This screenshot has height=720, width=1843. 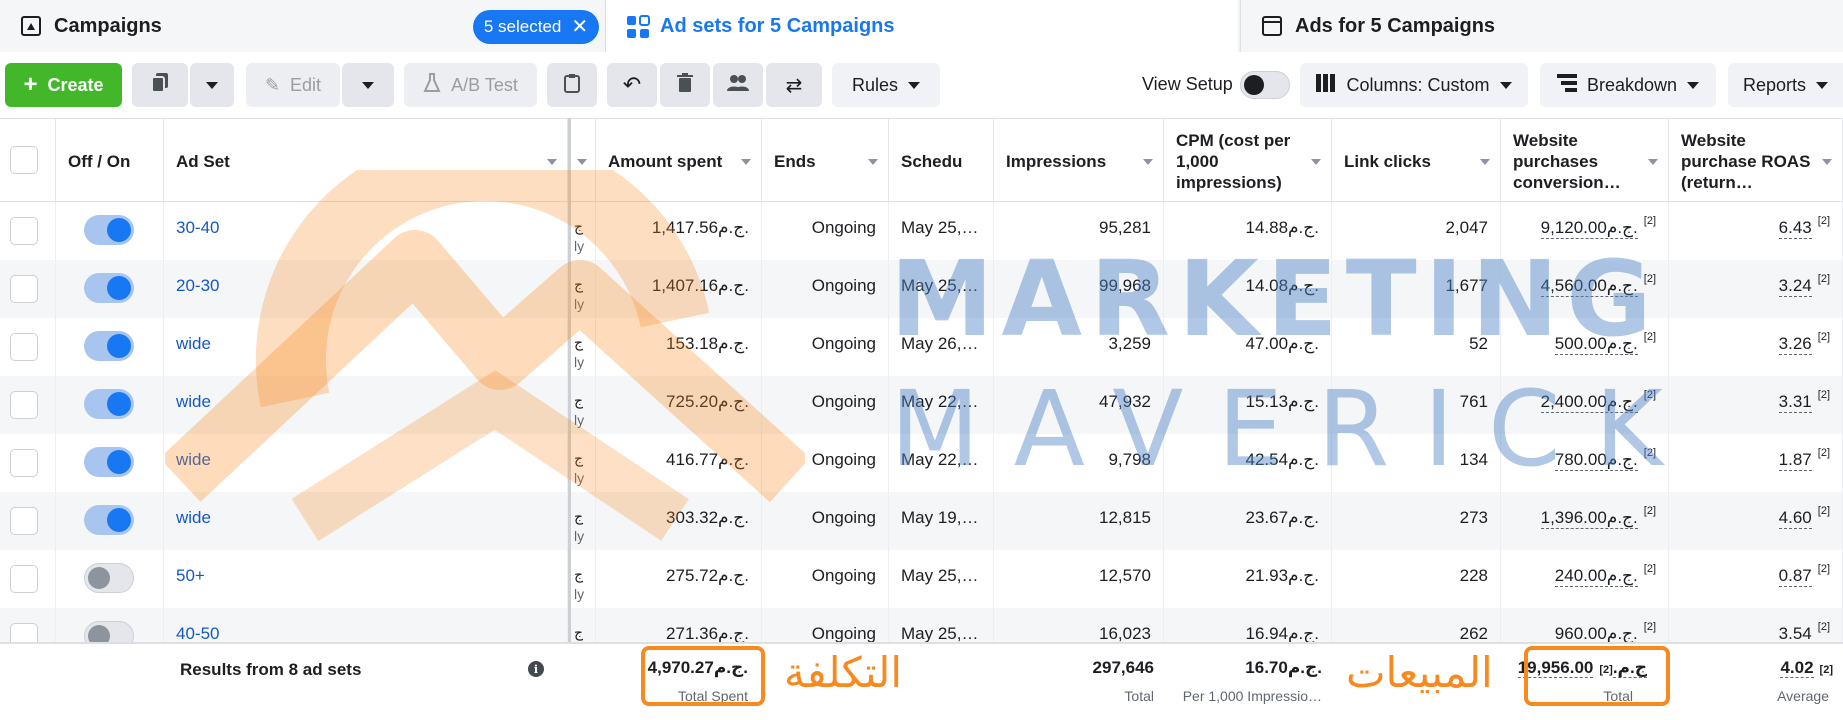 What do you see at coordinates (190, 576) in the screenshot?
I see `ad-set-name-link: 50+` at bounding box center [190, 576].